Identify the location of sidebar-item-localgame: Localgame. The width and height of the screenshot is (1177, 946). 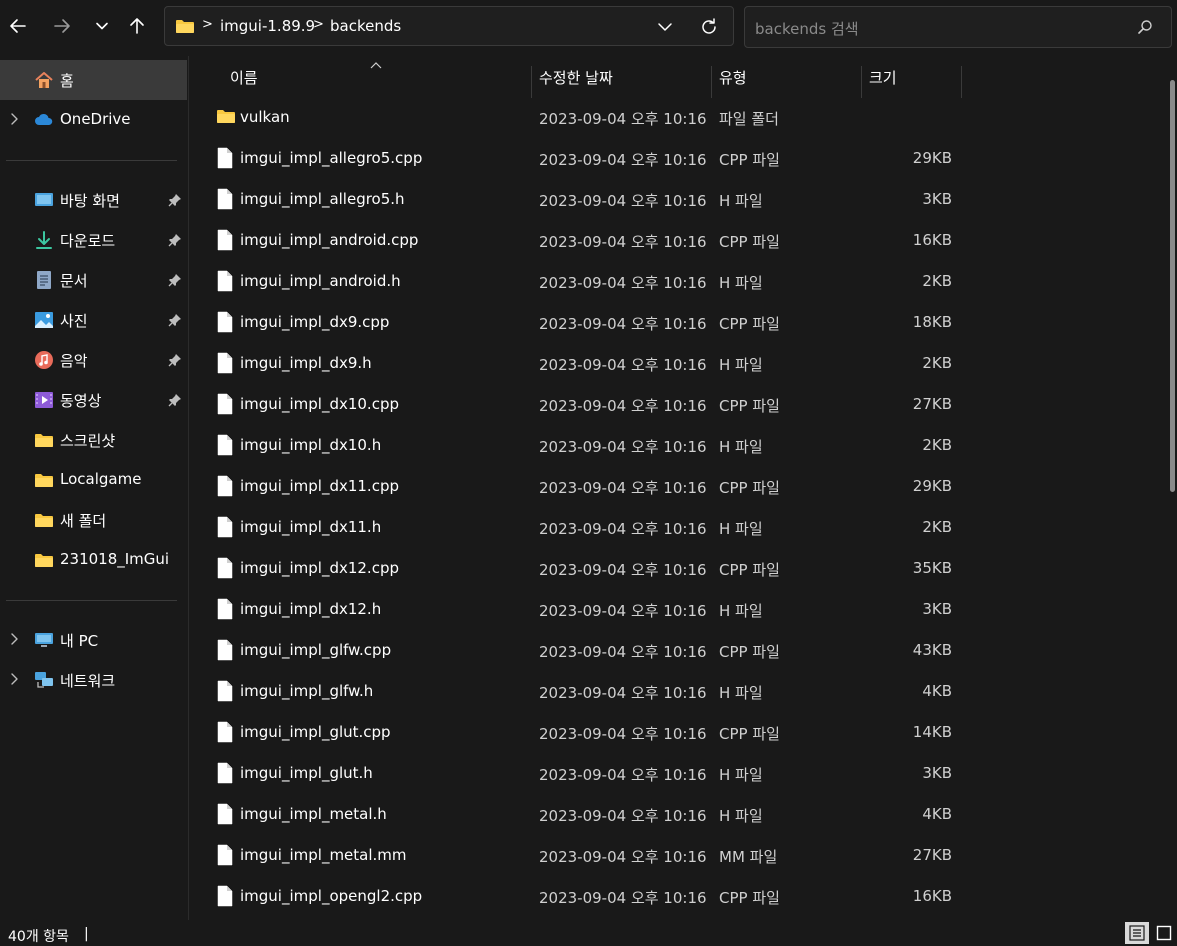
(93, 480).